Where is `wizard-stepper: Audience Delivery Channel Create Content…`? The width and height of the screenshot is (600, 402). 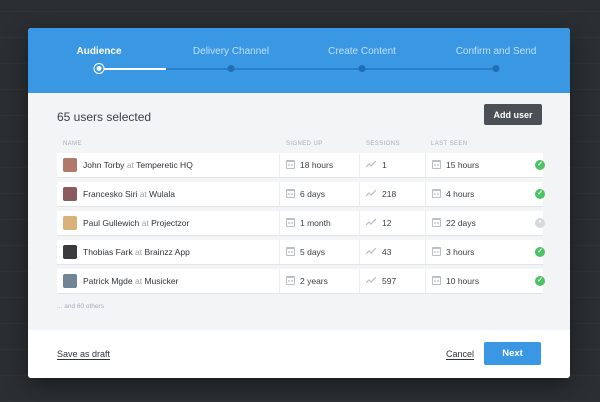
wizard-stepper: Audience Delivery Channel Create Content… is located at coordinates (299, 60).